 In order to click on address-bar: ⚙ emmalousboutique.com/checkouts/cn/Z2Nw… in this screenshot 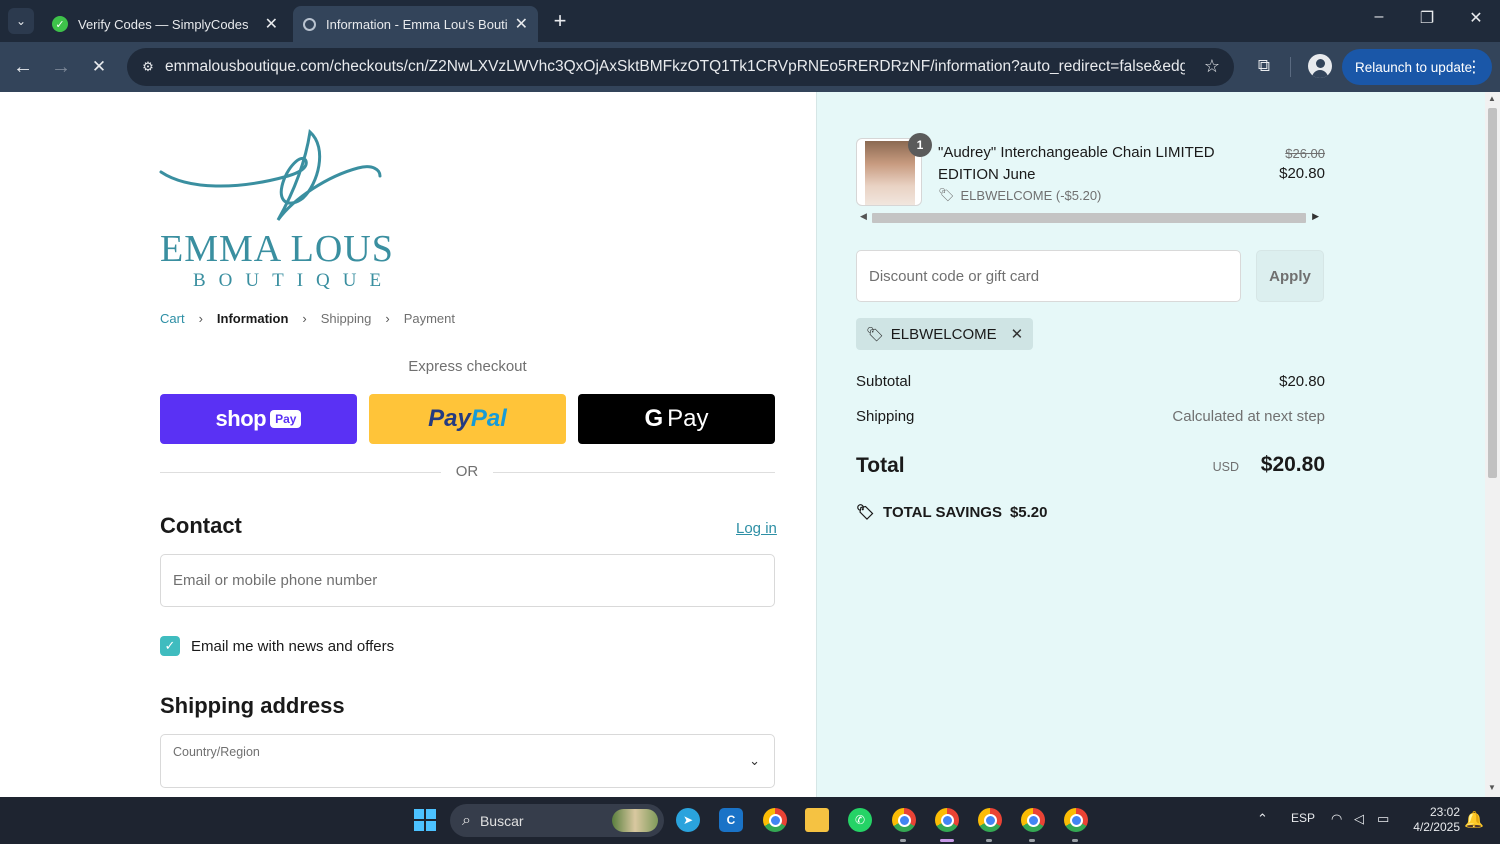, I will do `click(680, 67)`.